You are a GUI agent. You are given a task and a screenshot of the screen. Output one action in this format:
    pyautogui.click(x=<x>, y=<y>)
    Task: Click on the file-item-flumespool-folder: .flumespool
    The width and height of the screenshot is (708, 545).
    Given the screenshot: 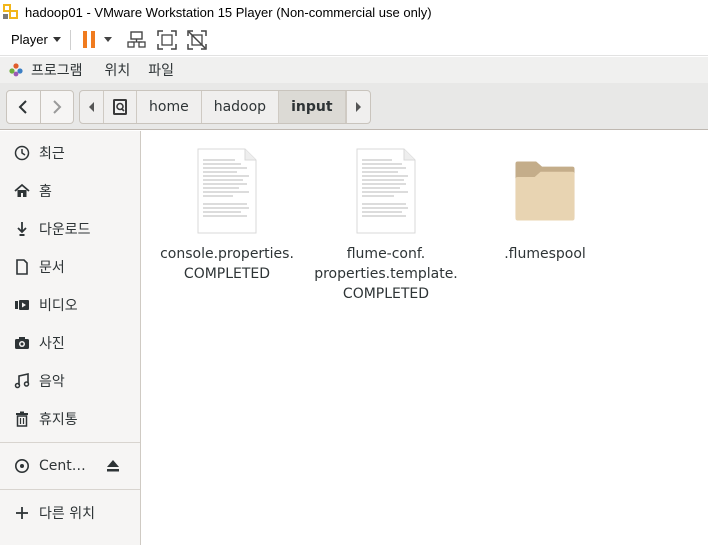 What is the action you would take?
    pyautogui.click(x=545, y=206)
    